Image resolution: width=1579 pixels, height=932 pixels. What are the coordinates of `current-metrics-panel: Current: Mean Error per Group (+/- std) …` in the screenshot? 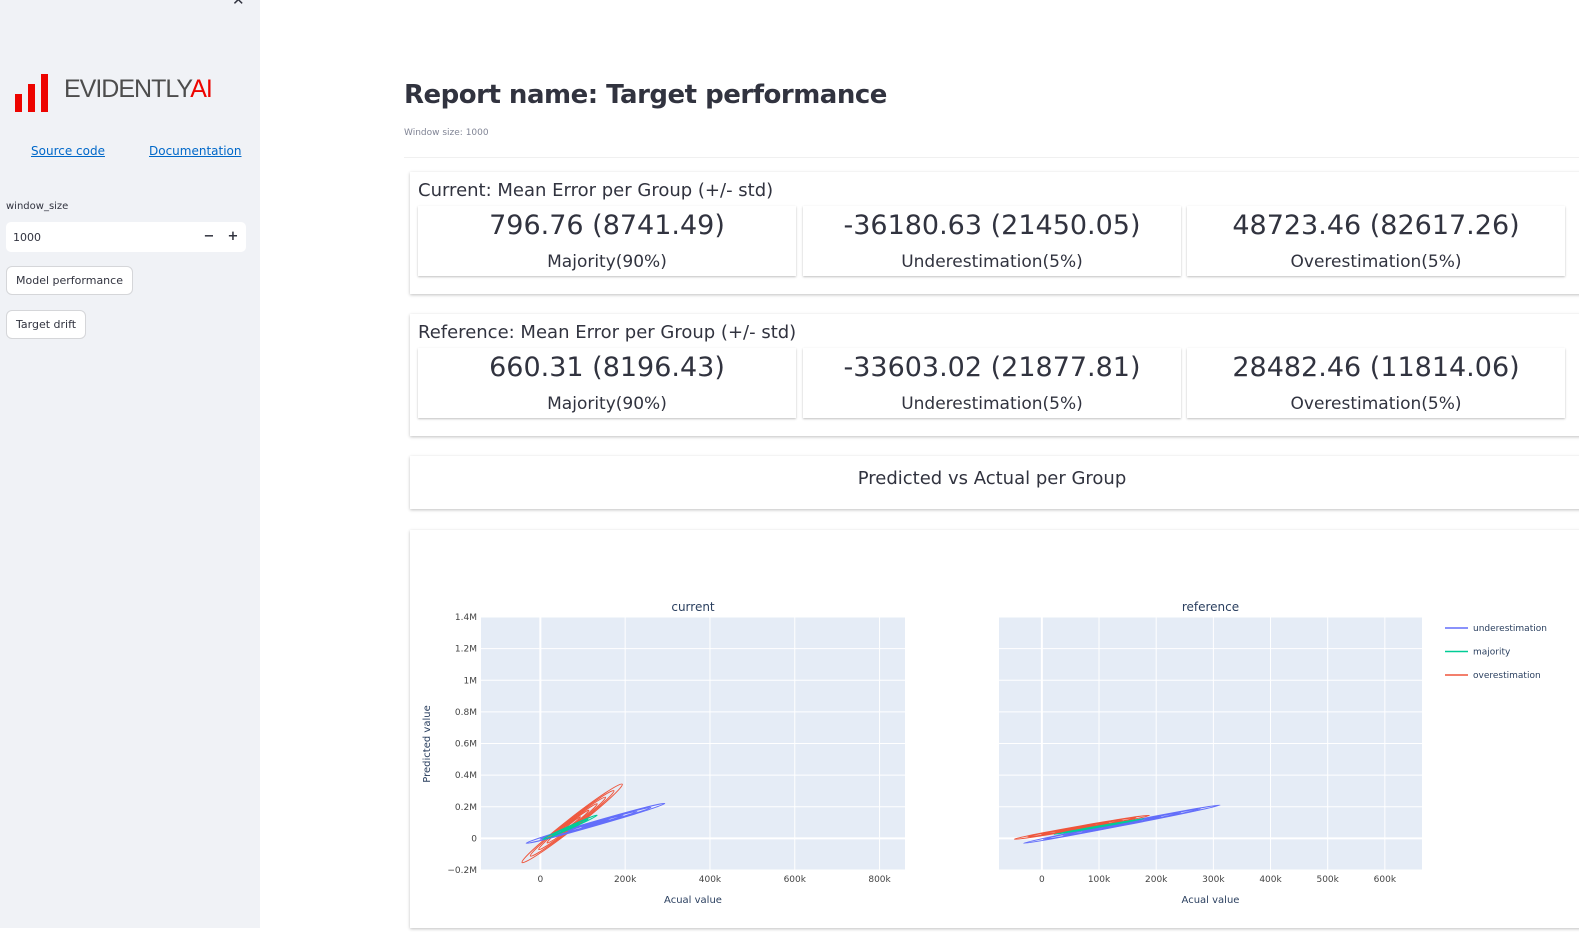 It's located at (994, 233).